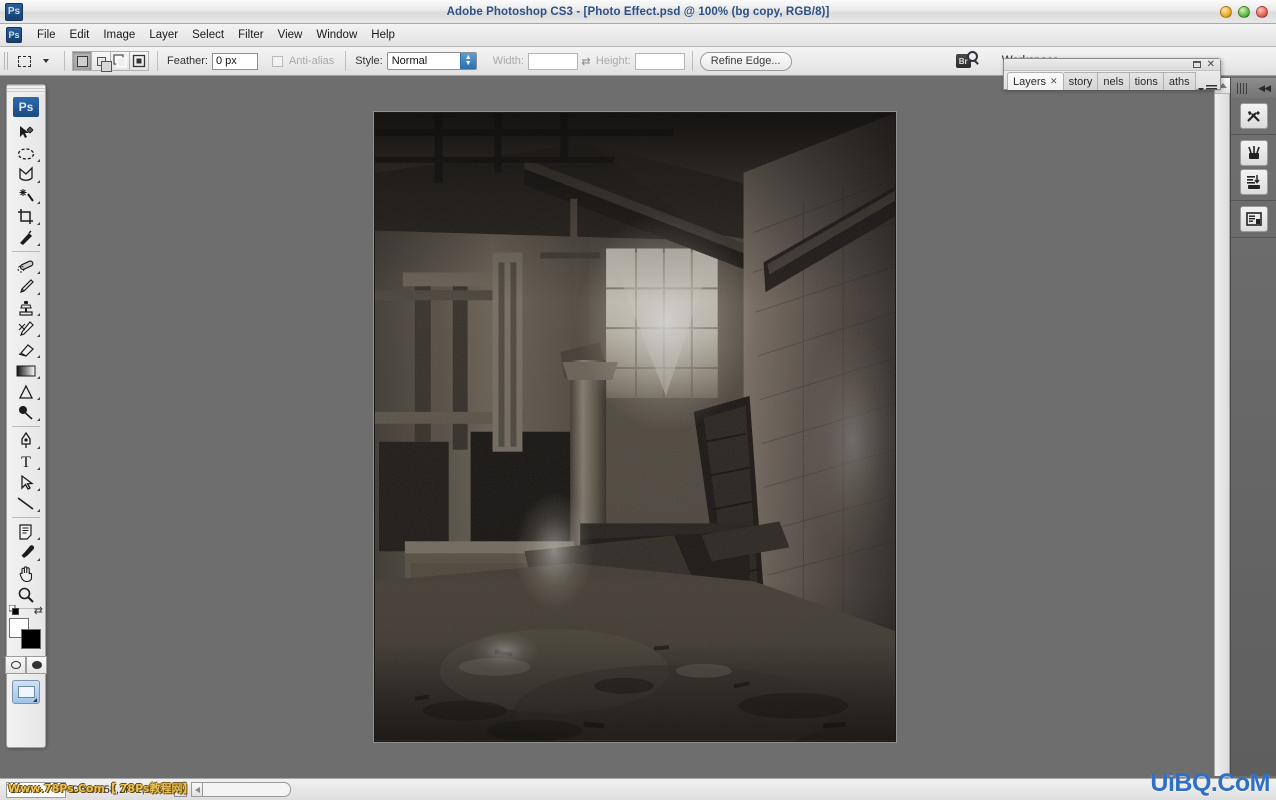 Image resolution: width=1276 pixels, height=800 pixels. I want to click on subtract-from-selection-button, so click(120, 61).